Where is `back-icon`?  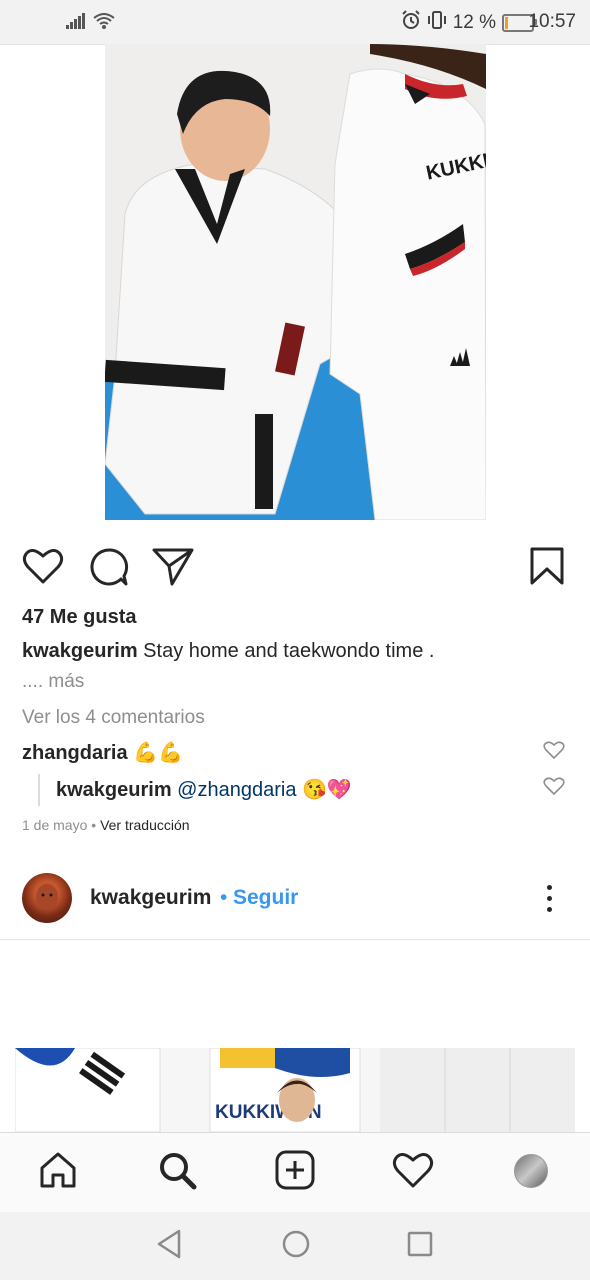 back-icon is located at coordinates (169, 1246).